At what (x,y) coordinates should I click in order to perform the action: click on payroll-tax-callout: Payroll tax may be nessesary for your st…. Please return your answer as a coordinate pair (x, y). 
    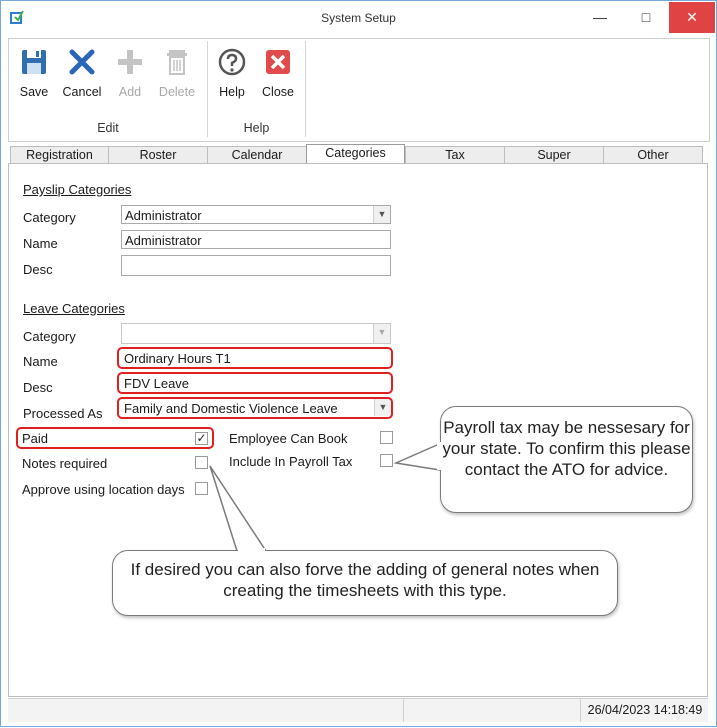
    Looking at the image, I should click on (566, 459).